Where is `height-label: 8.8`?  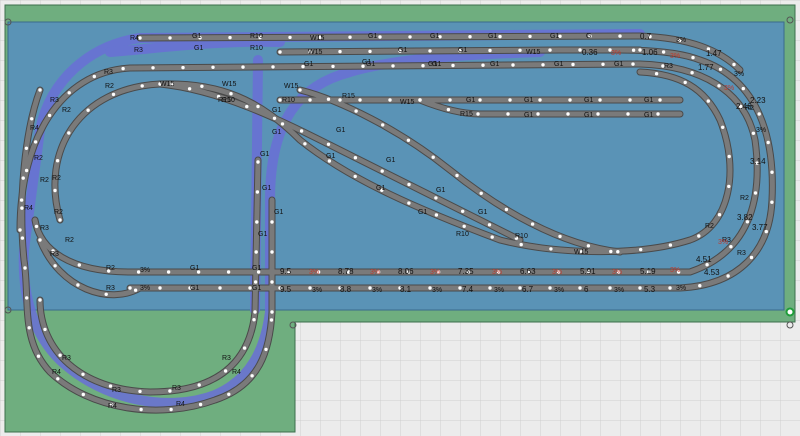
height-label: 8.8 is located at coordinates (346, 289).